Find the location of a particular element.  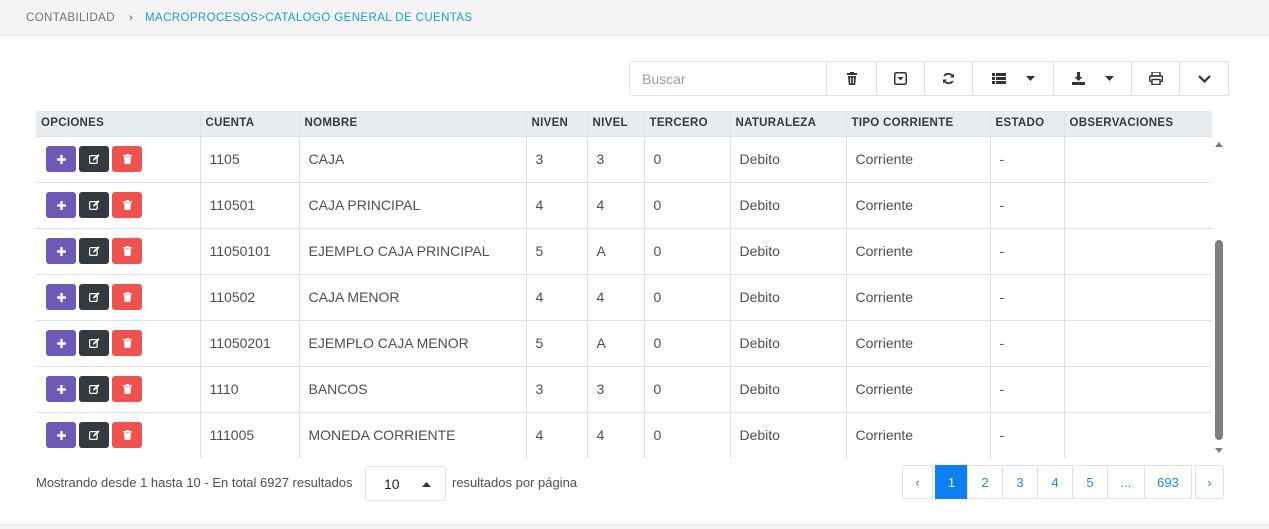

columns-dropdown-button is located at coordinates (1012, 78).